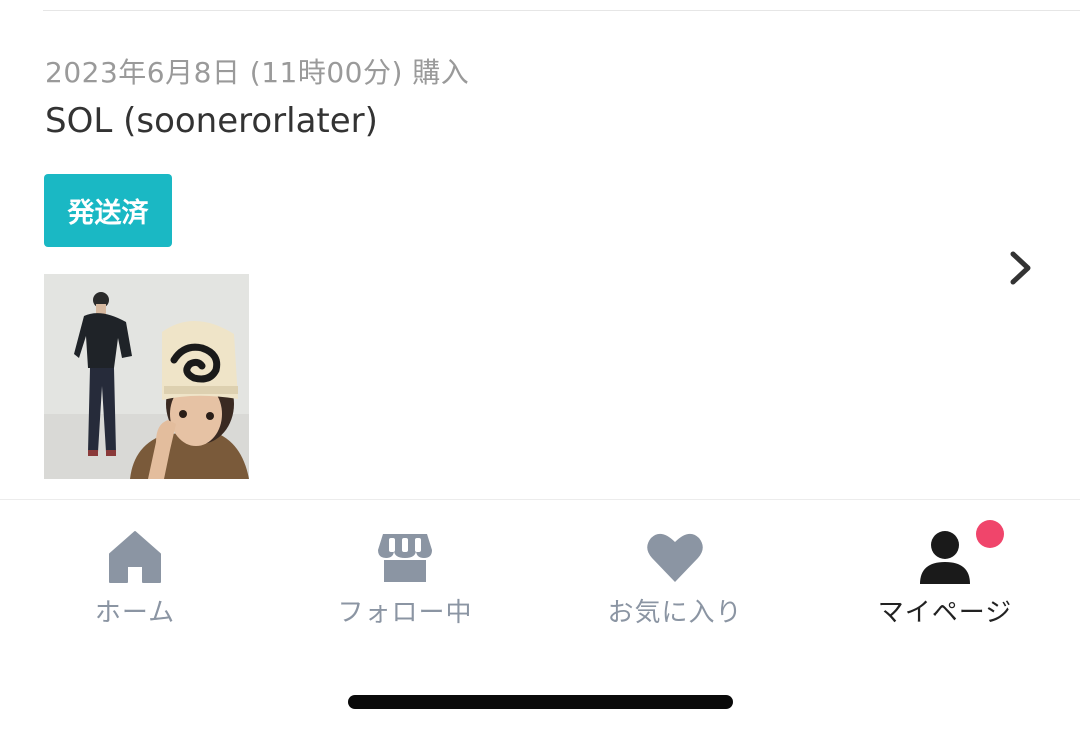  I want to click on tab-following-label: フォロー中, so click(405, 613).